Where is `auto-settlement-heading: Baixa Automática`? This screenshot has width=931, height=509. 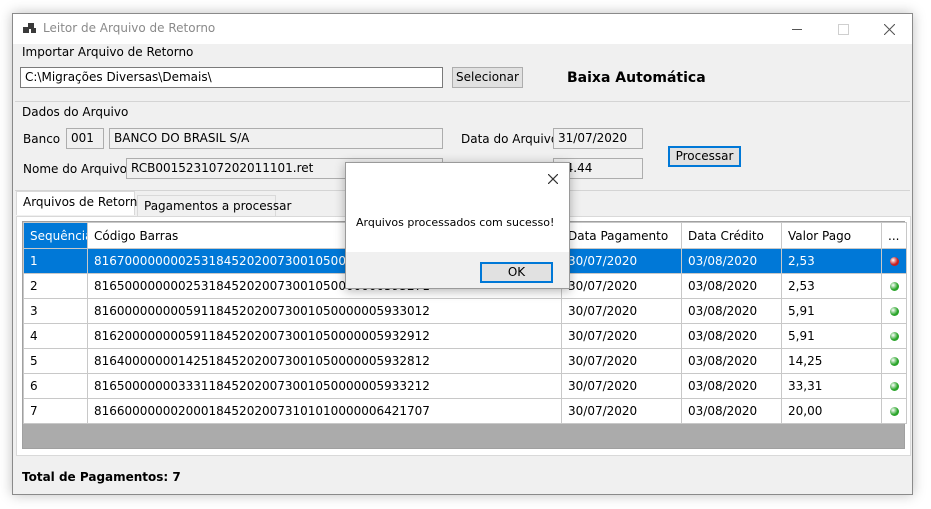 auto-settlement-heading: Baixa Automática is located at coordinates (636, 78).